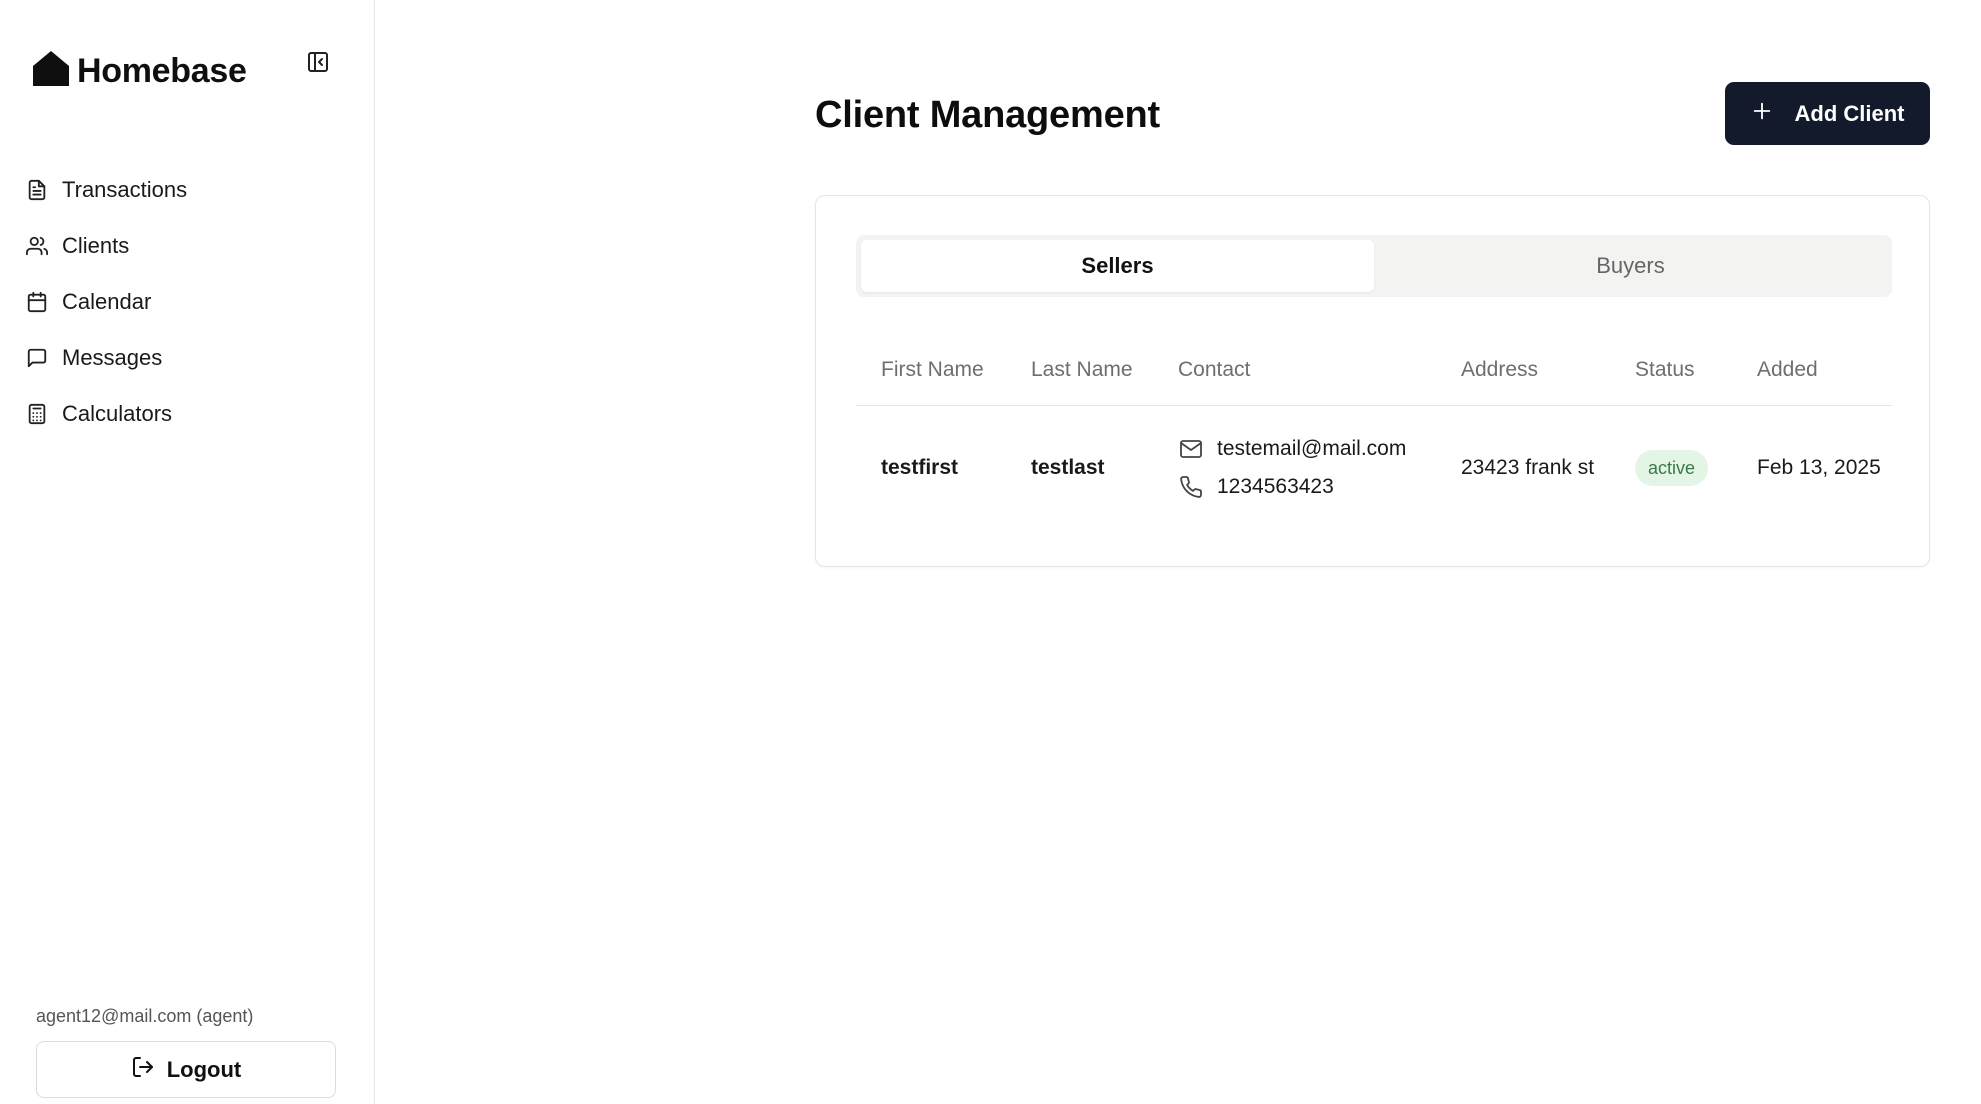 The width and height of the screenshot is (1981, 1104). I want to click on logout-button: Logout, so click(186, 1069).